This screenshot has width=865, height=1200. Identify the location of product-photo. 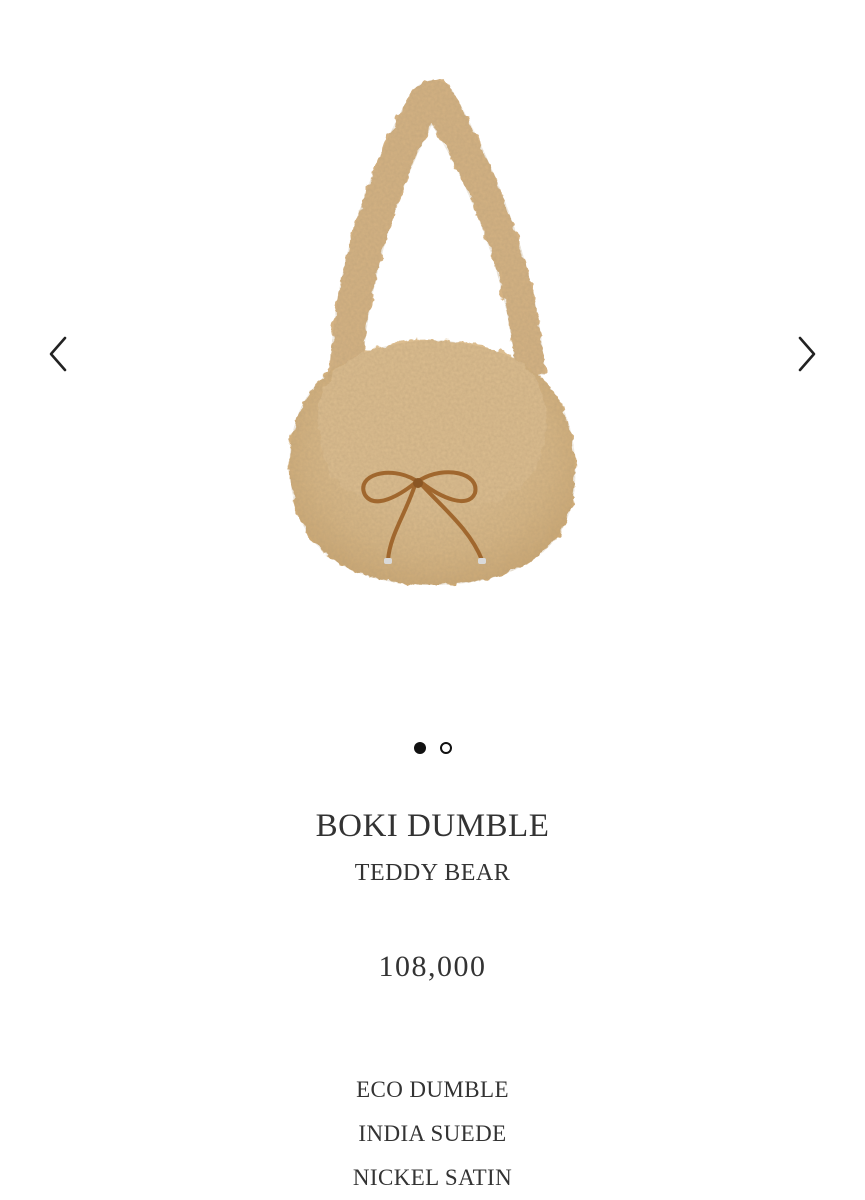
(432, 332).